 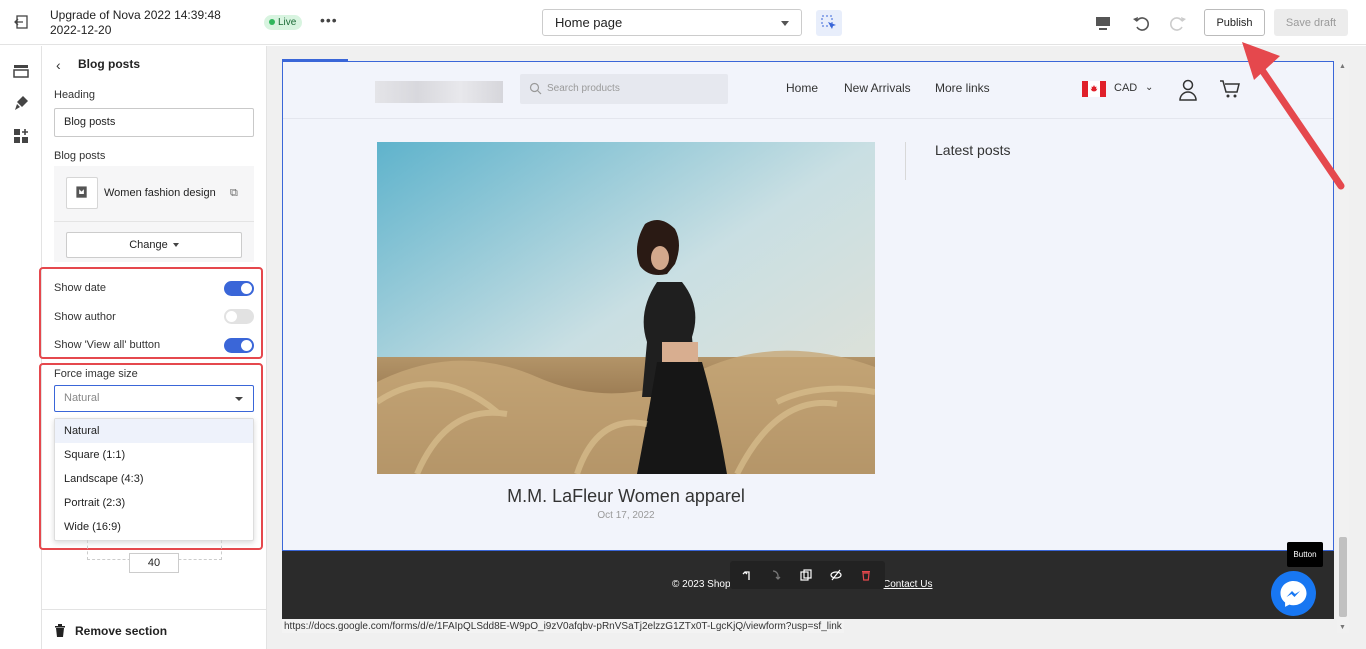 I want to click on theme-settings-icon, so click(x=21, y=103).